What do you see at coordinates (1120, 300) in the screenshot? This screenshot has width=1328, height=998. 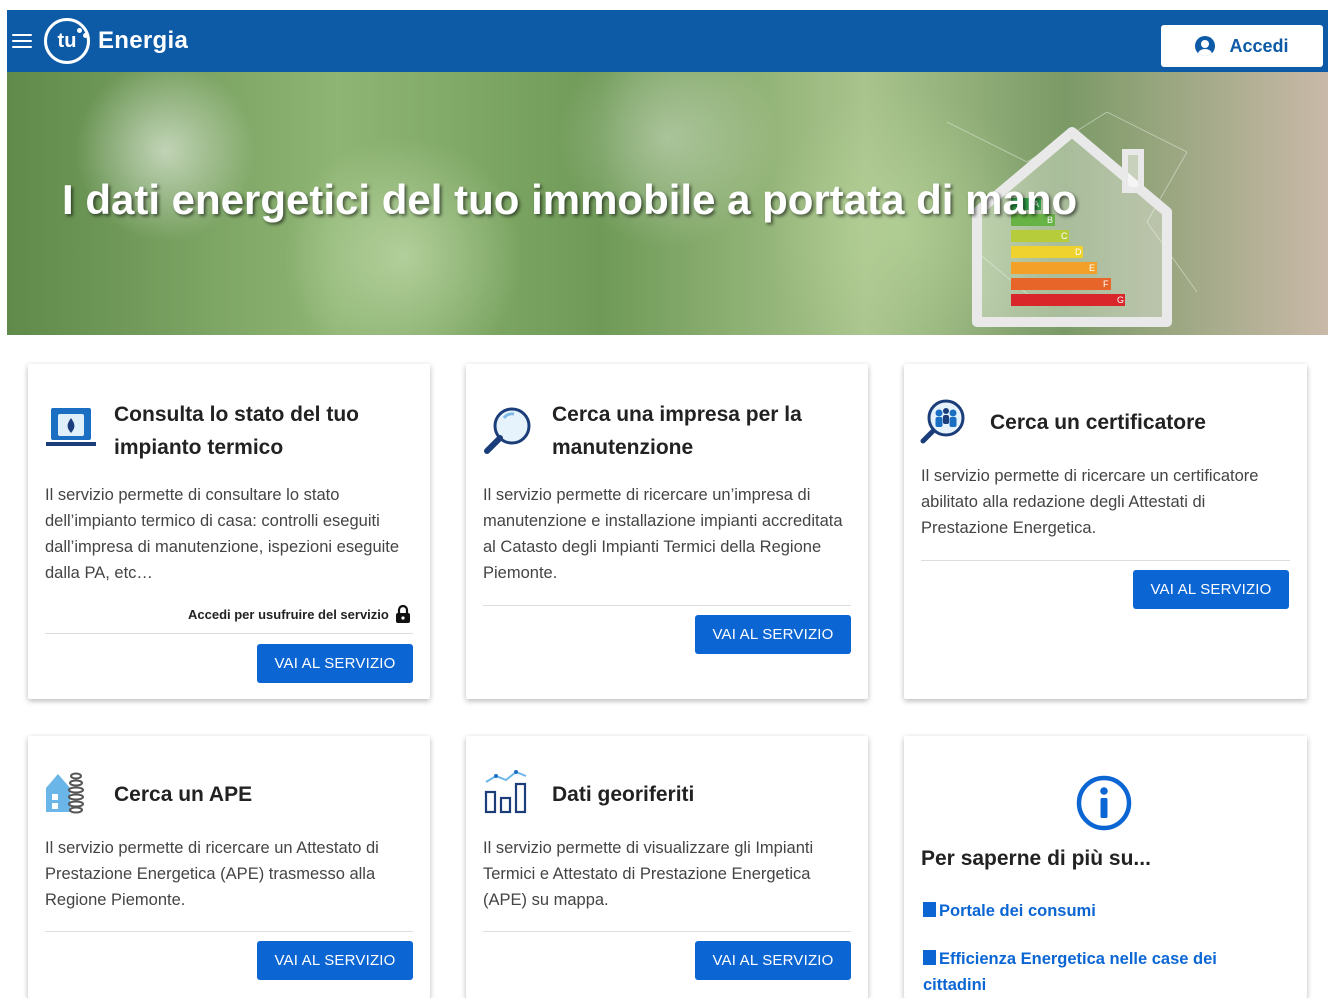 I see `energy-class-label: G` at bounding box center [1120, 300].